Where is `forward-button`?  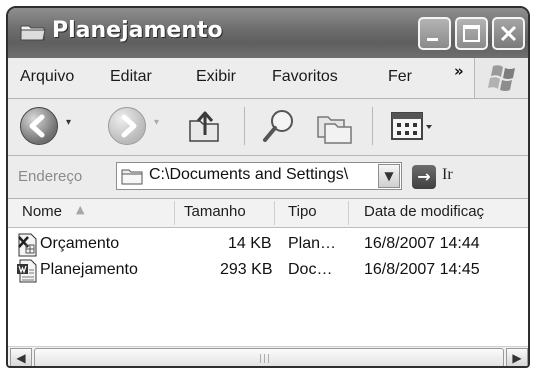
forward-button is located at coordinates (127, 126).